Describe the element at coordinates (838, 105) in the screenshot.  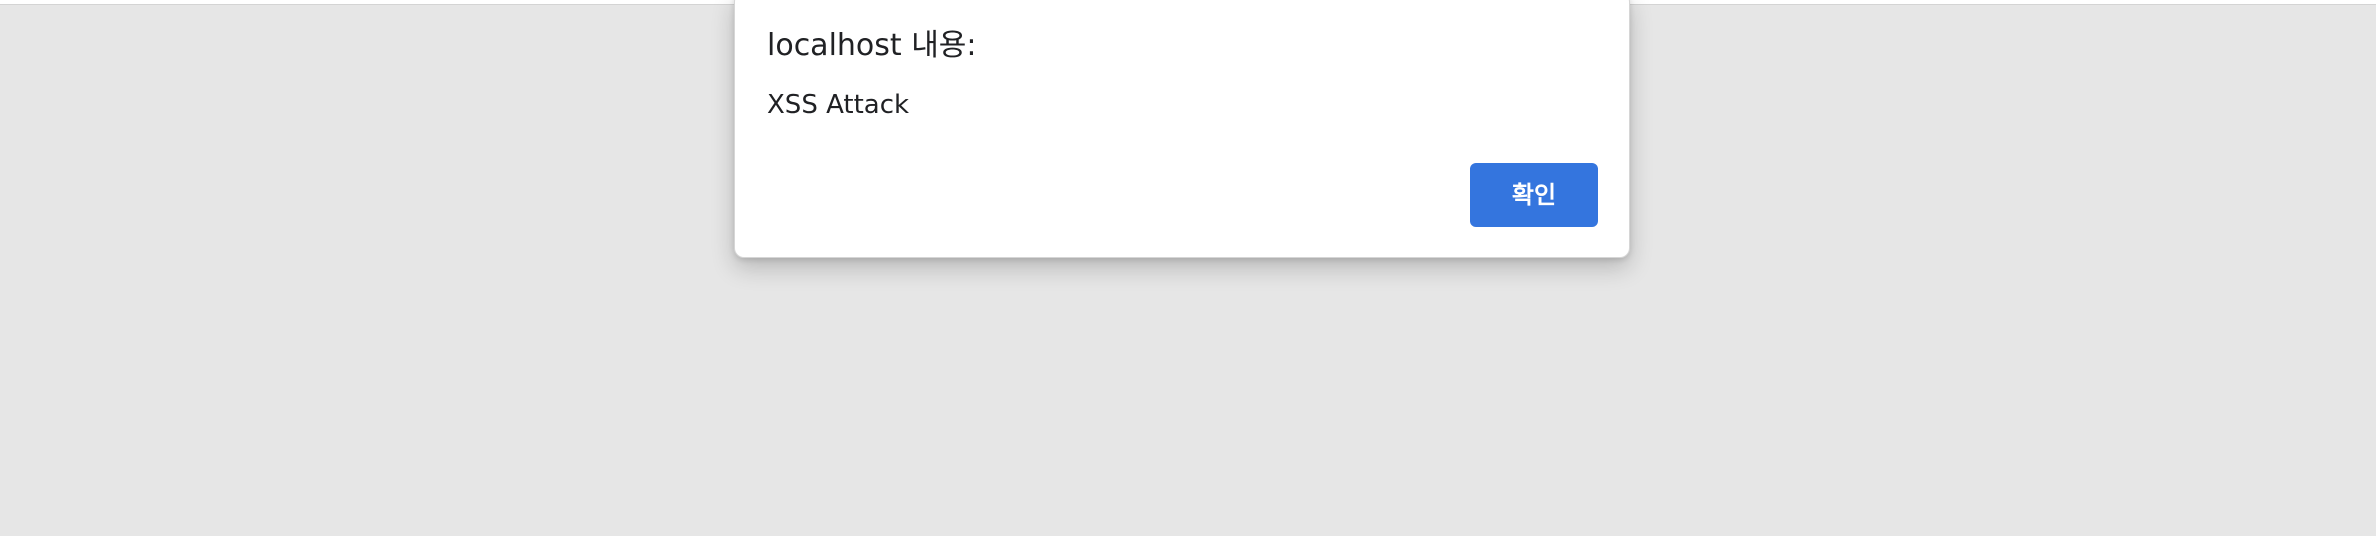
I see `dialog-message: XSS Attack` at that location.